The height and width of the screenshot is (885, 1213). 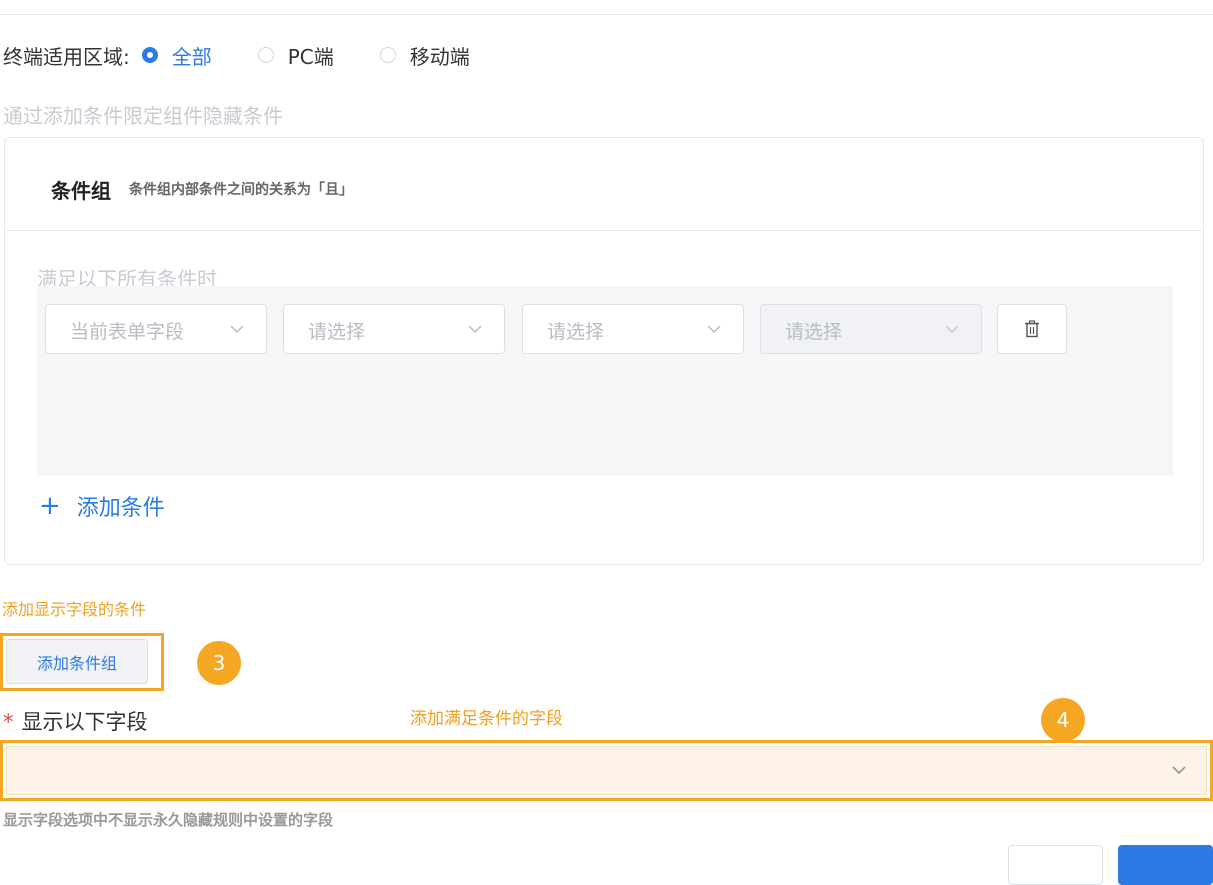 I want to click on add-condition-group-button: 添加条件组, so click(x=77, y=661).